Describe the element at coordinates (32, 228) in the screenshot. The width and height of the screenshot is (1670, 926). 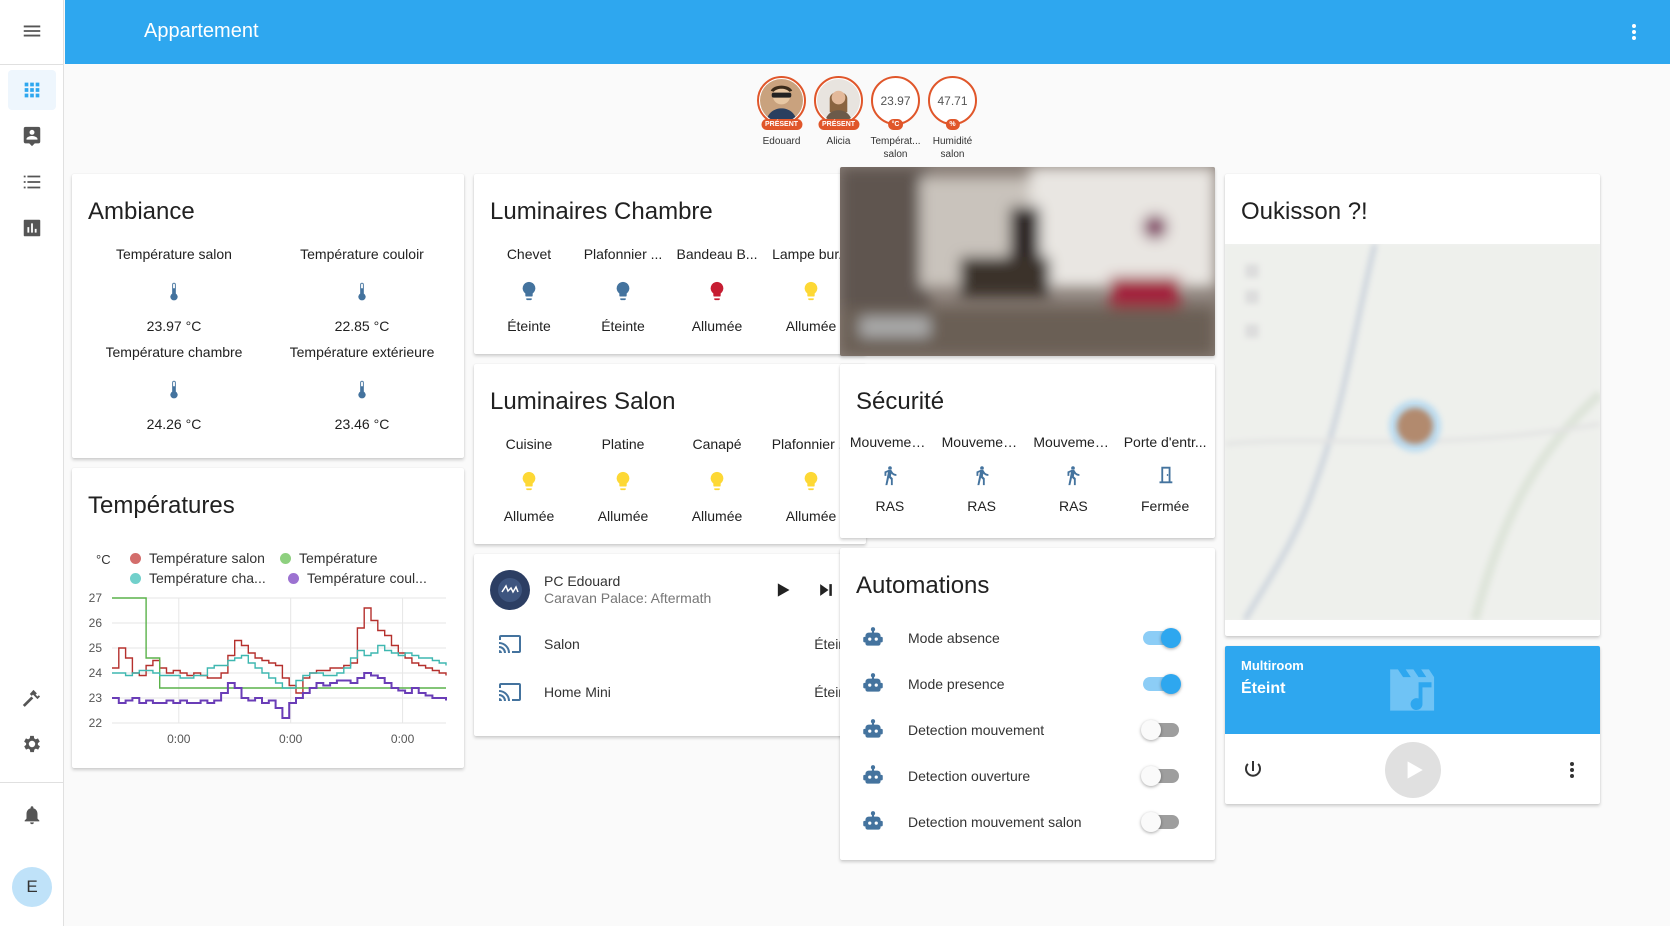
I see `sidebar-item-history` at that location.